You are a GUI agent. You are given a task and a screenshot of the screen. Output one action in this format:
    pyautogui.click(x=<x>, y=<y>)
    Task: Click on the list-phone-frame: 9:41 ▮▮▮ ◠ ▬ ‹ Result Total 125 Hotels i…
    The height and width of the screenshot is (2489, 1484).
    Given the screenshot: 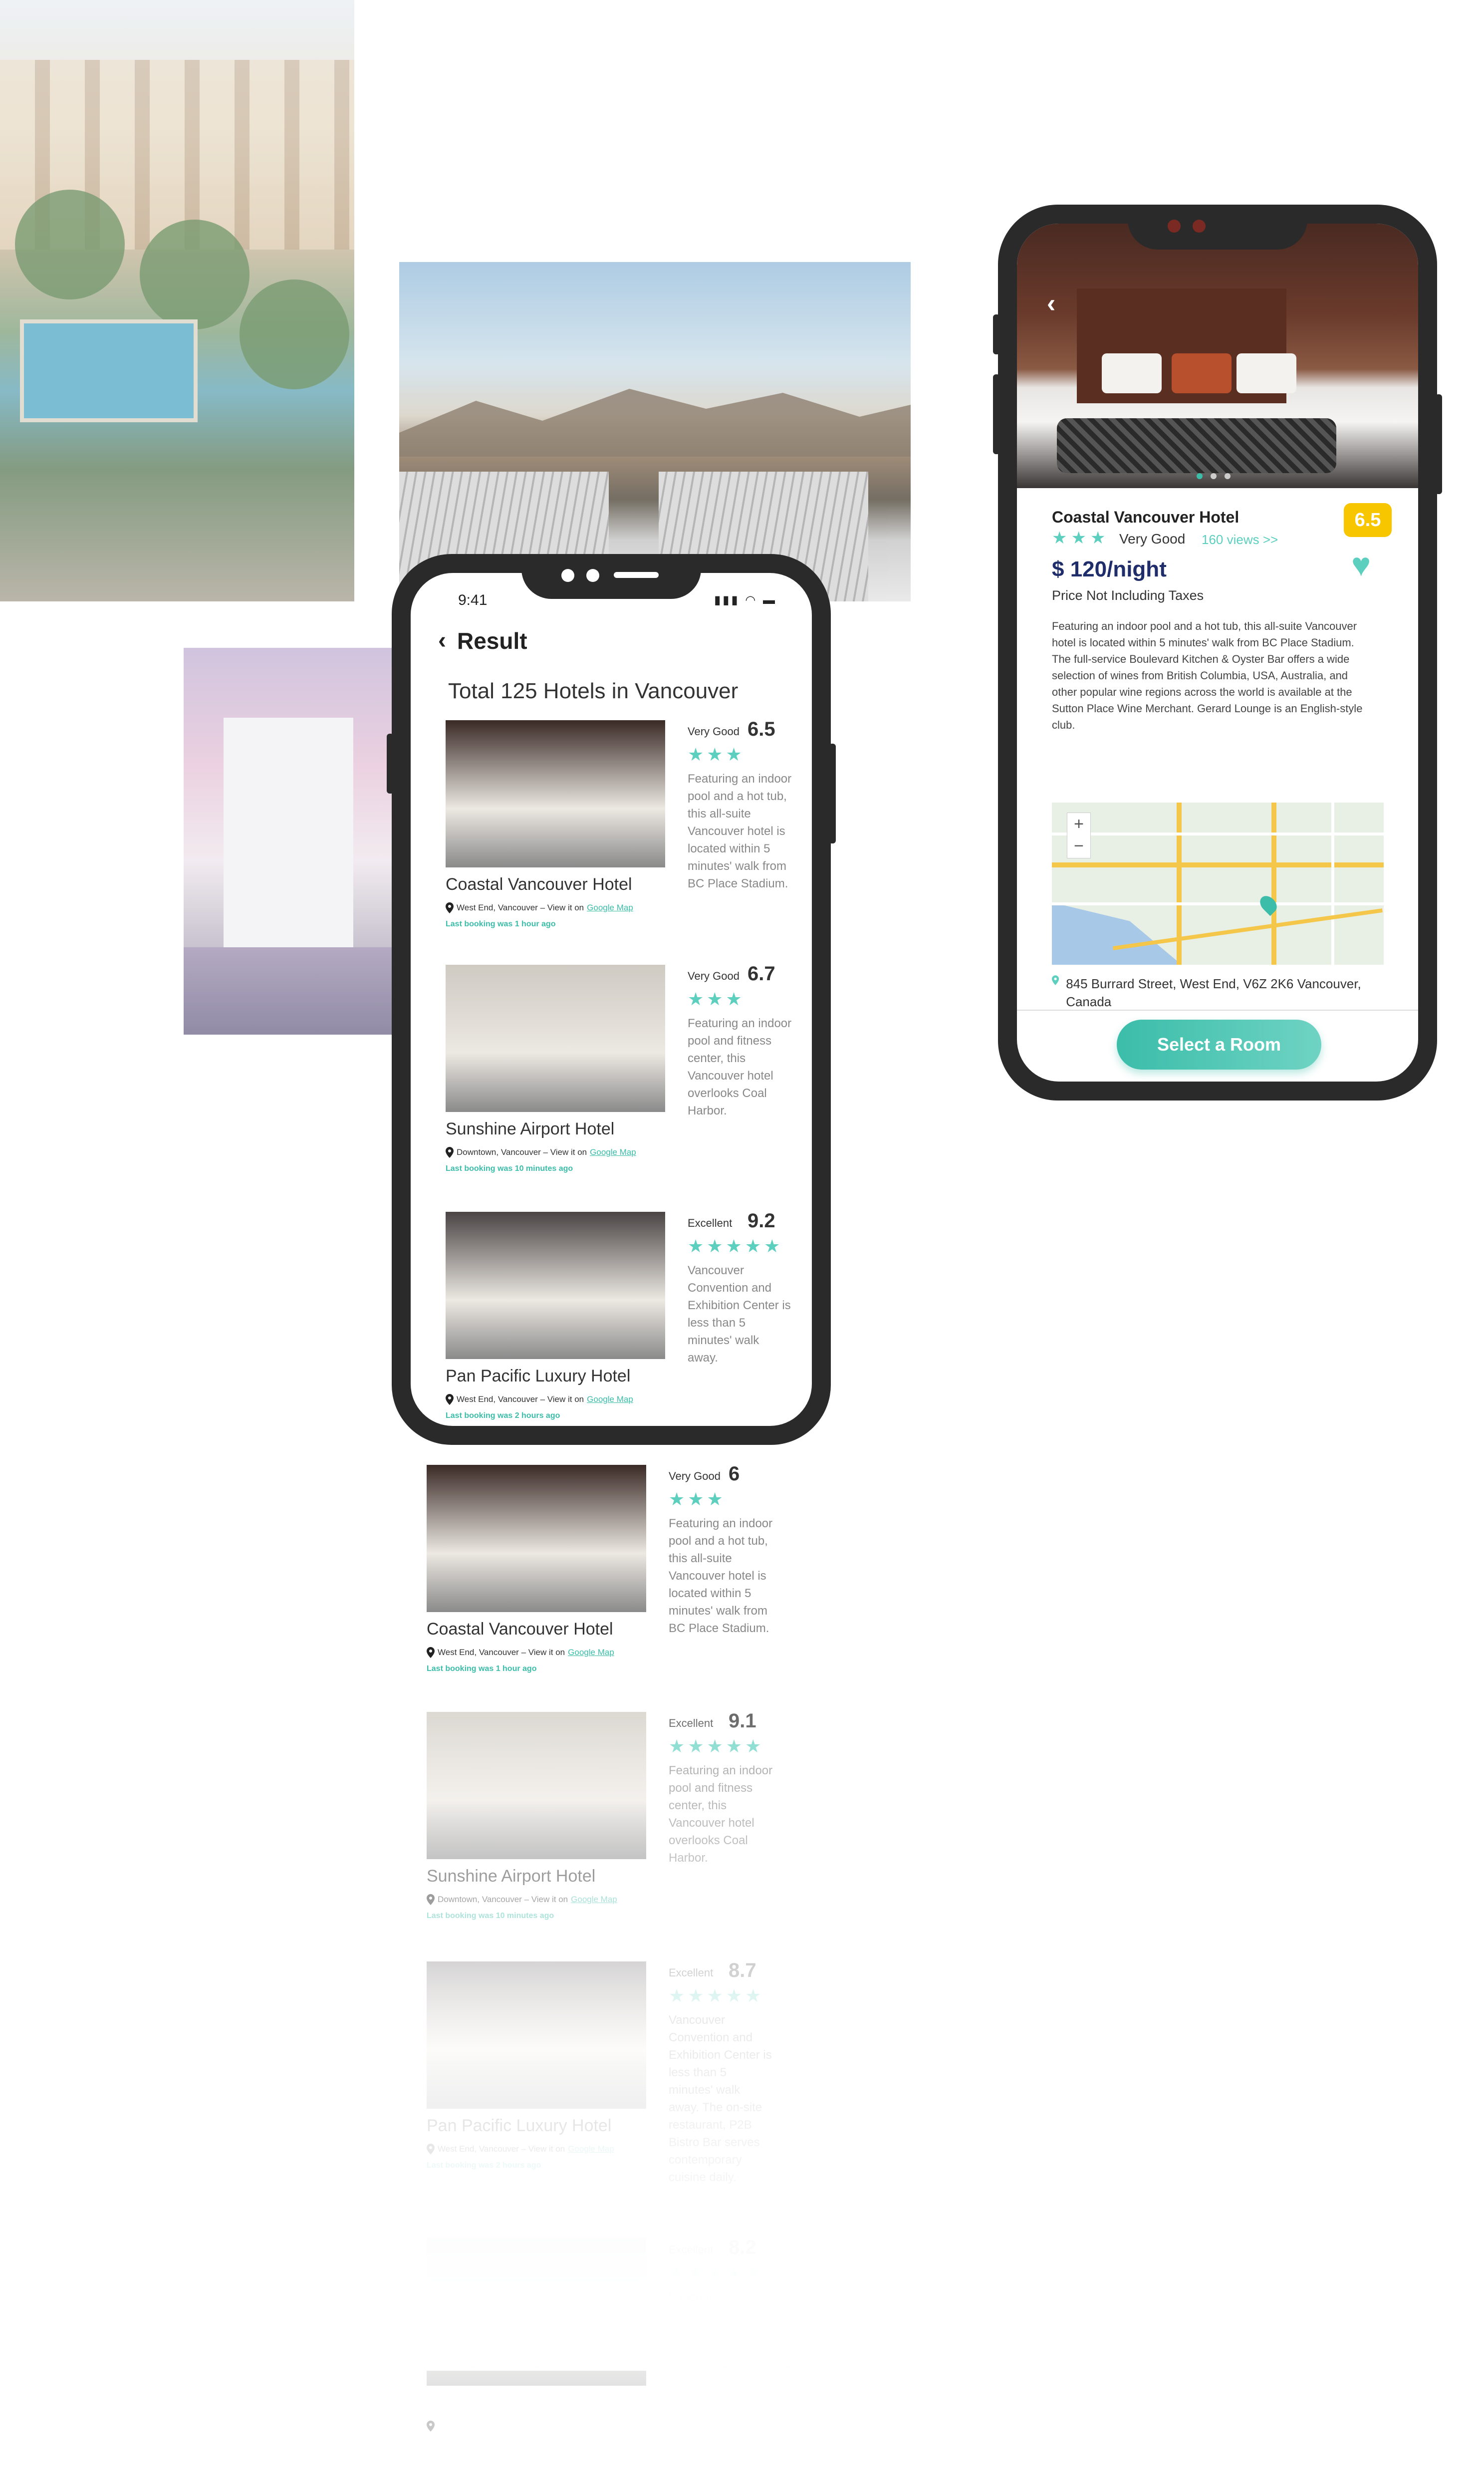 What is the action you would take?
    pyautogui.click(x=611, y=1000)
    